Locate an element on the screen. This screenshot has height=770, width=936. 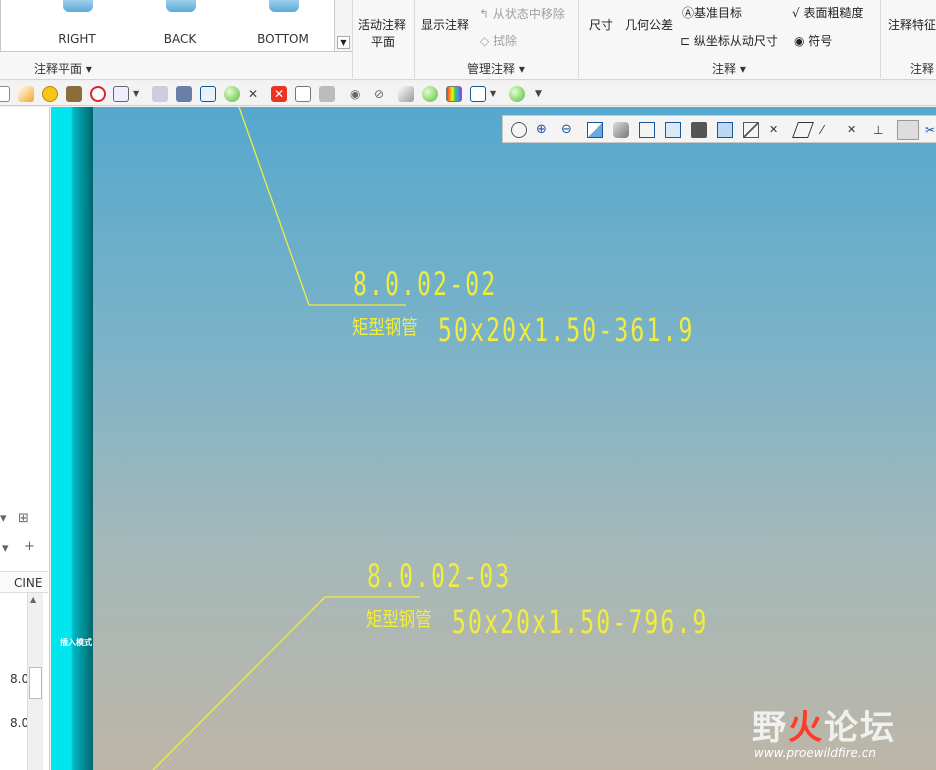
active-annotation-plane-button: 活动注释 is located at coordinates (382, 24).